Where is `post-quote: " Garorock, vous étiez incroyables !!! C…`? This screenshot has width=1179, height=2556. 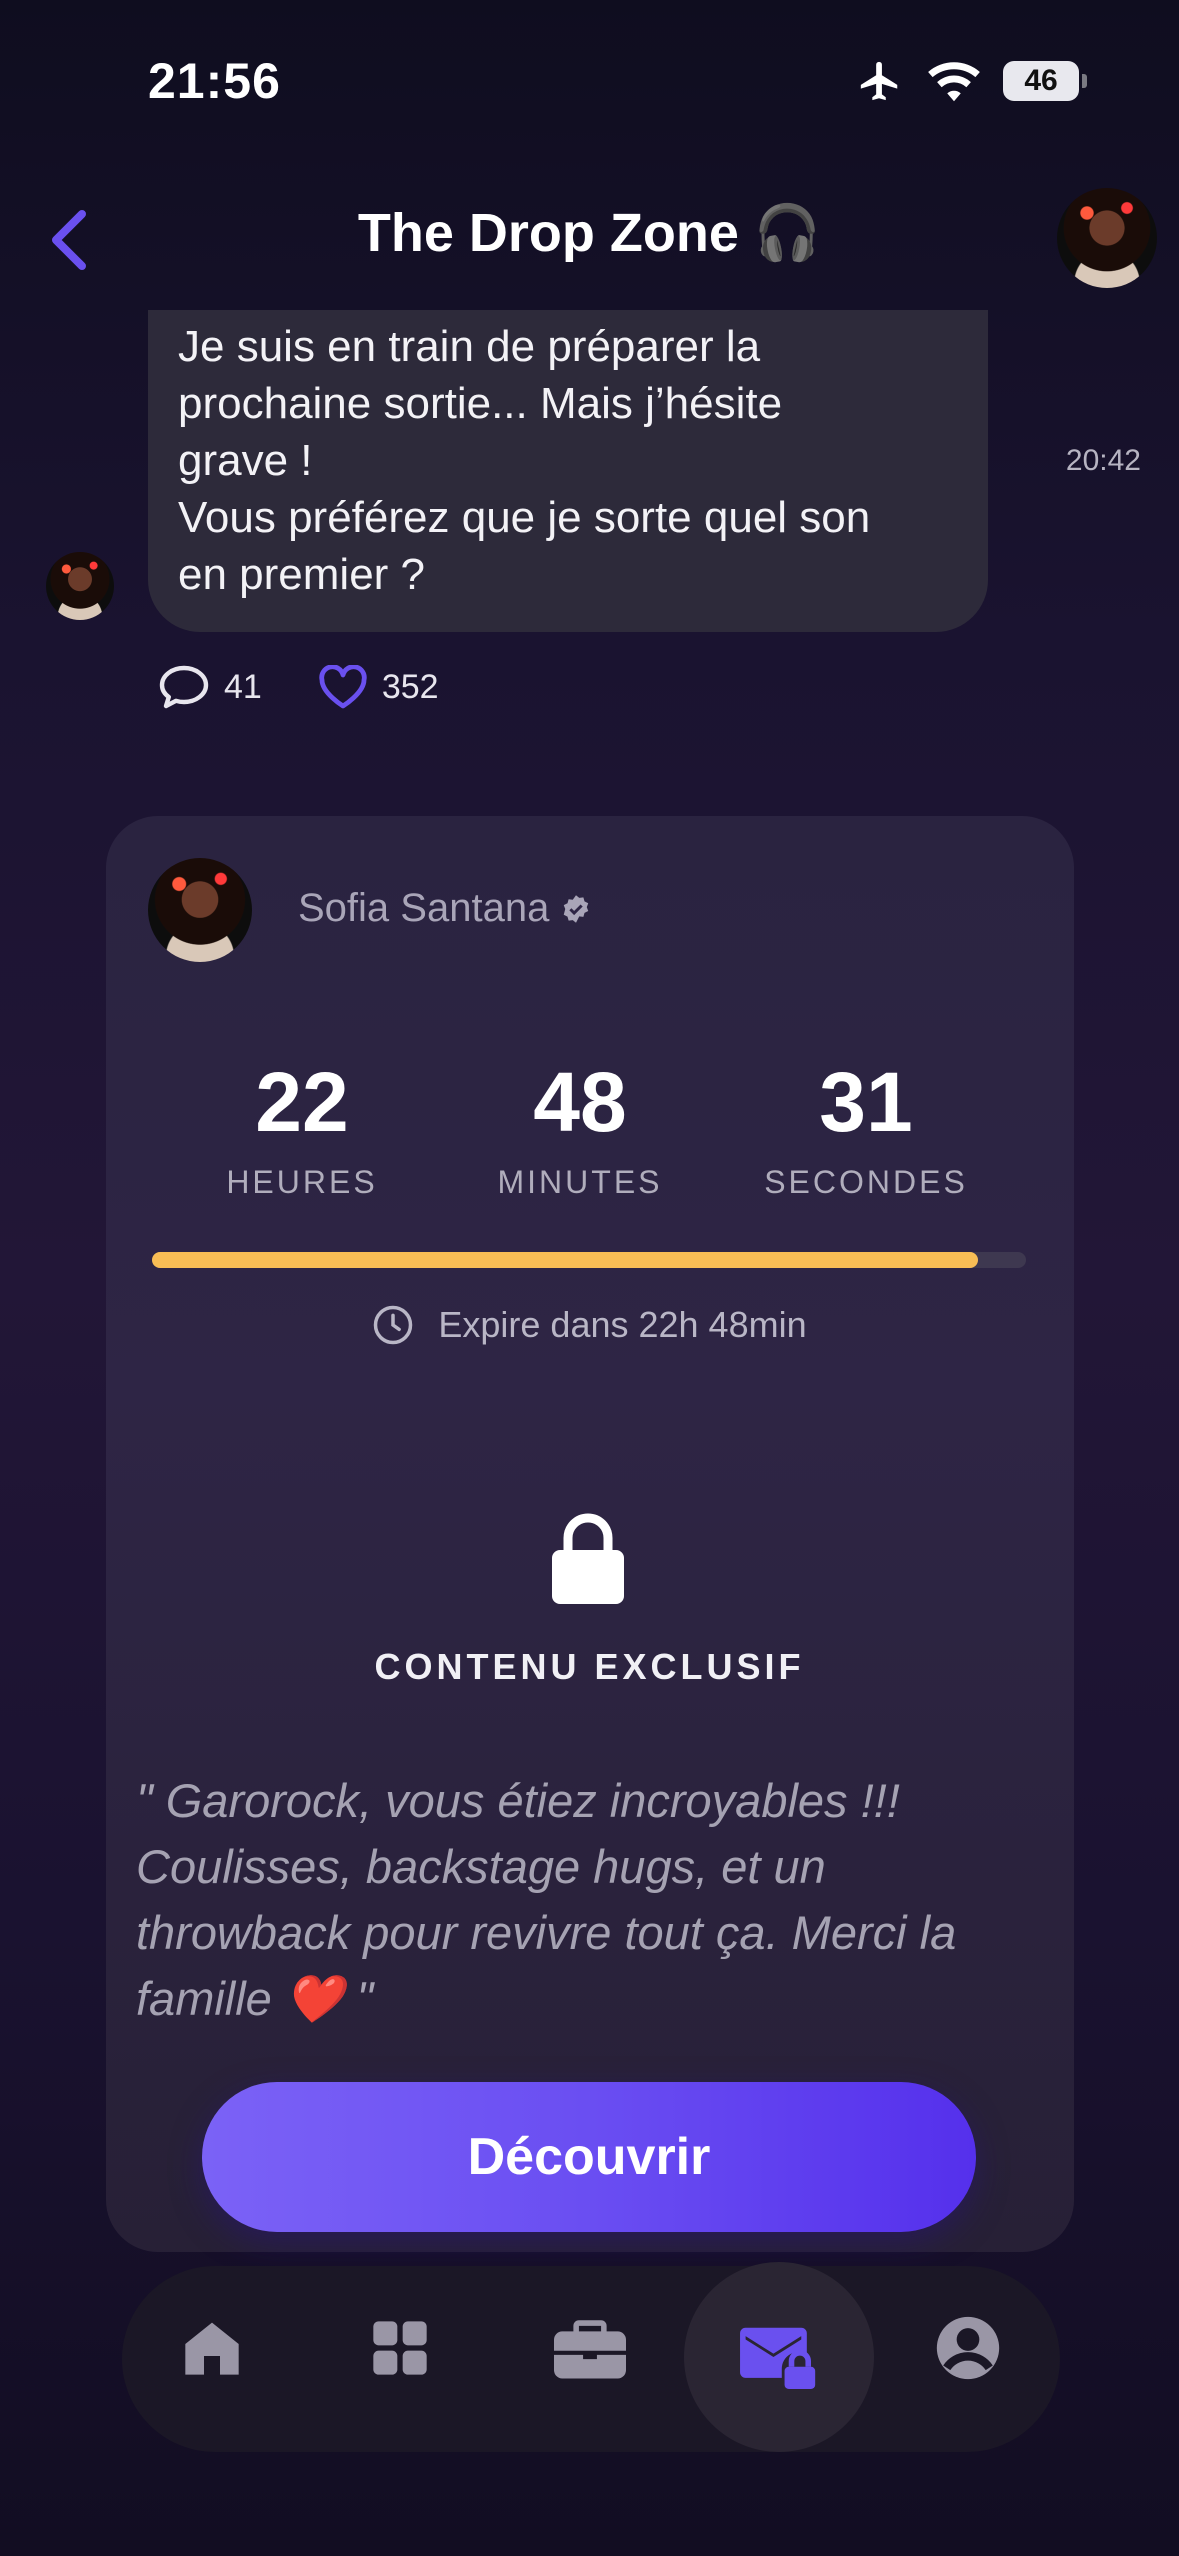 post-quote: " Garorock, vous étiez incroyables !!! C… is located at coordinates (591, 1900).